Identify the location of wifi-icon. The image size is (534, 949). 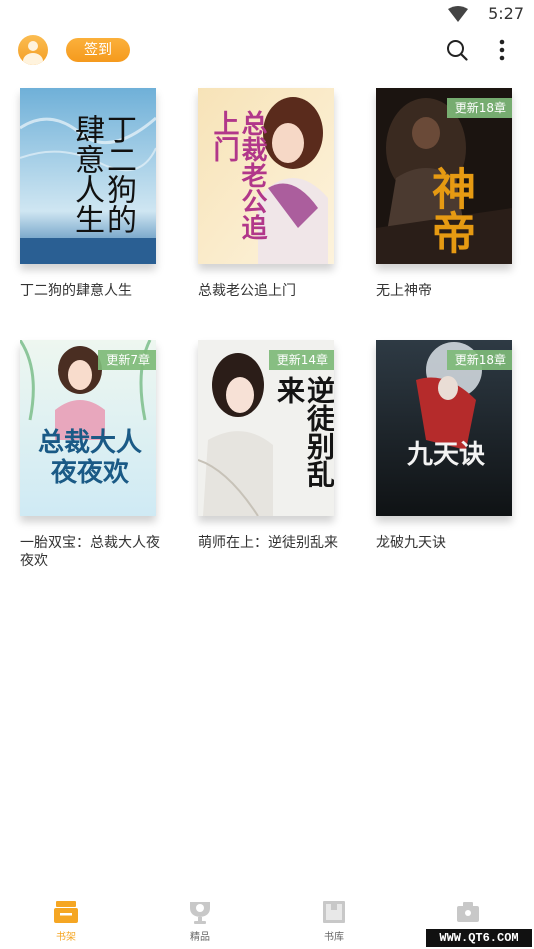
(458, 14).